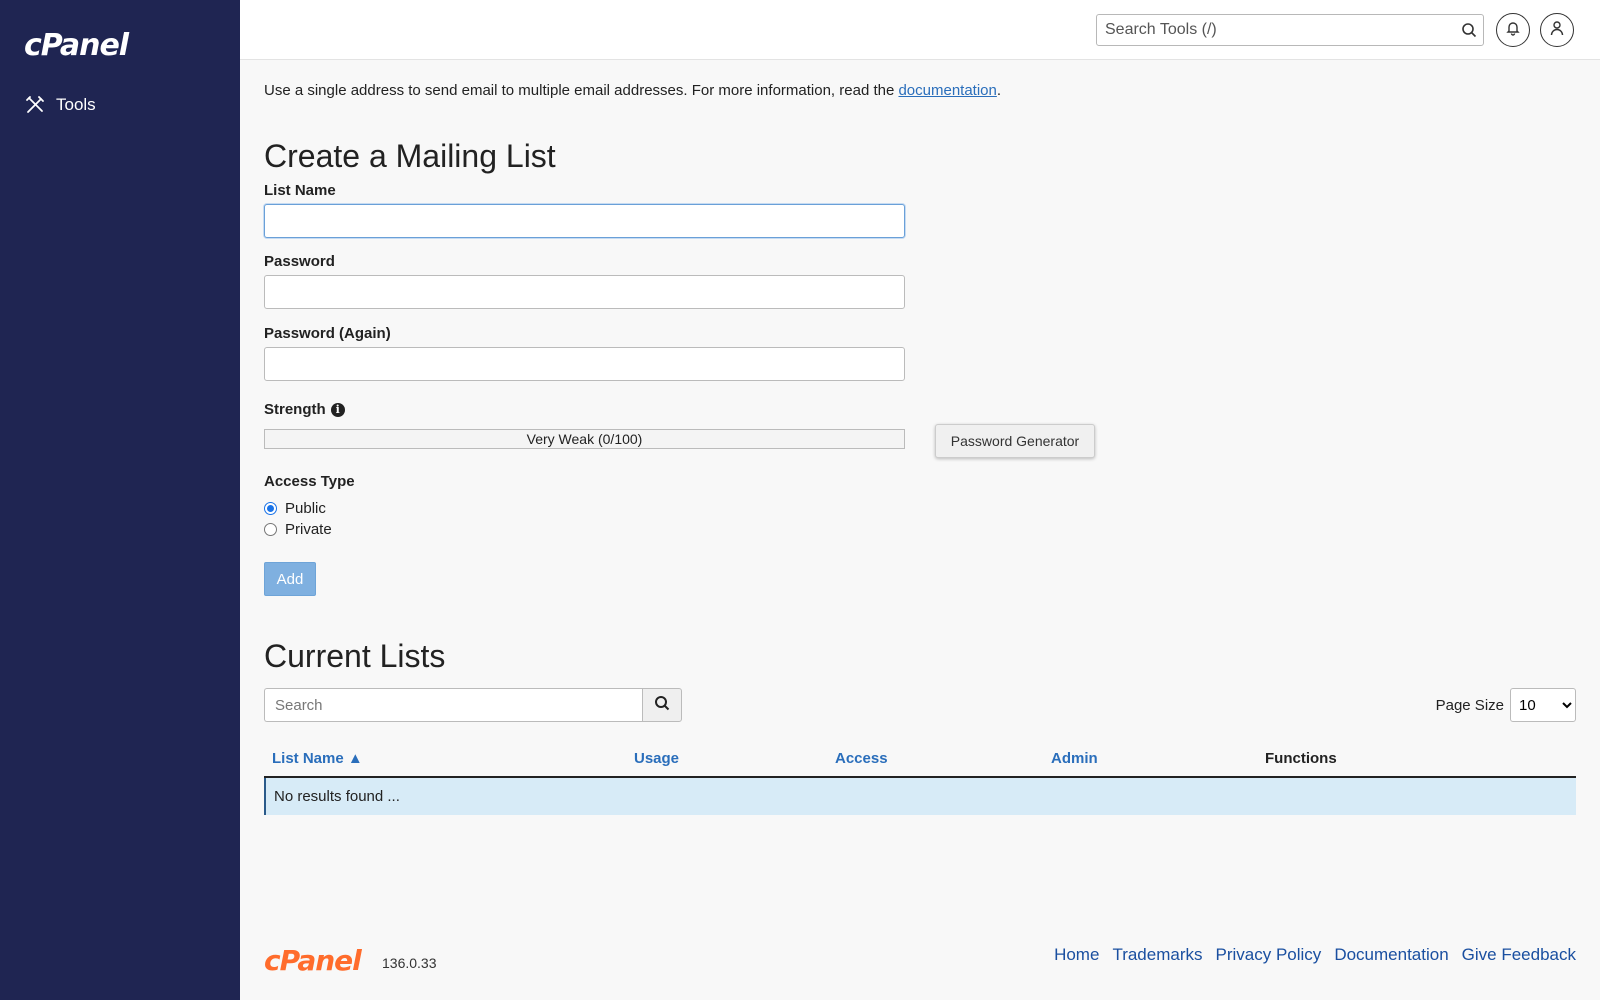  What do you see at coordinates (327, 333) in the screenshot?
I see `password-again-label: Password (Again)` at bounding box center [327, 333].